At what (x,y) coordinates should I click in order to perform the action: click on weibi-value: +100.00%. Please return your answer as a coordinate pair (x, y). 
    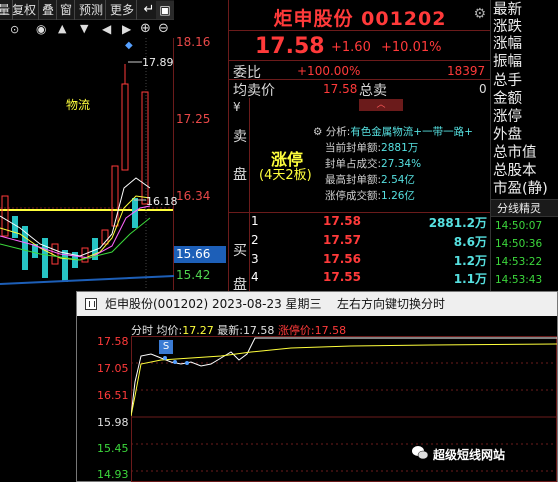
    Looking at the image, I should click on (329, 71).